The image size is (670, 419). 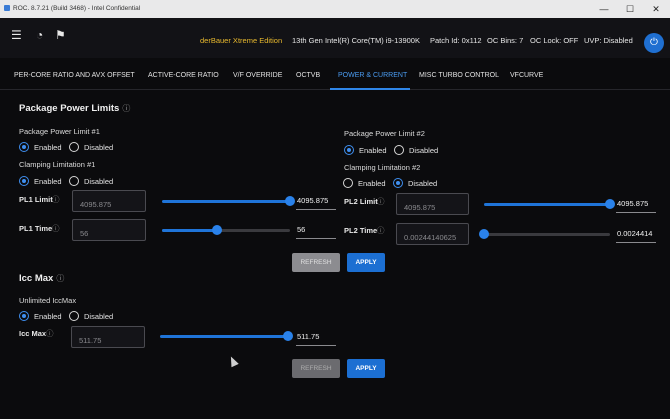 What do you see at coordinates (33, 333) in the screenshot?
I see `icc-max-label: Icc Max` at bounding box center [33, 333].